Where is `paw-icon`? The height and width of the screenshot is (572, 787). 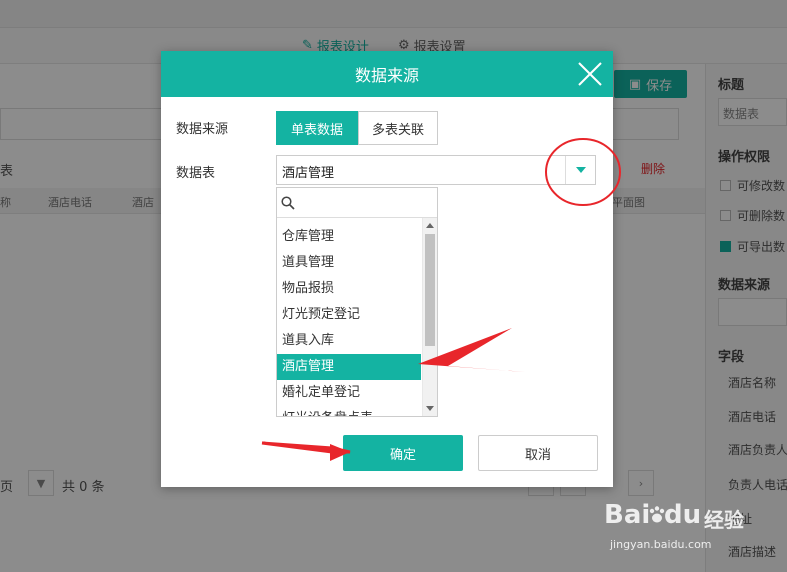 paw-icon is located at coordinates (657, 514).